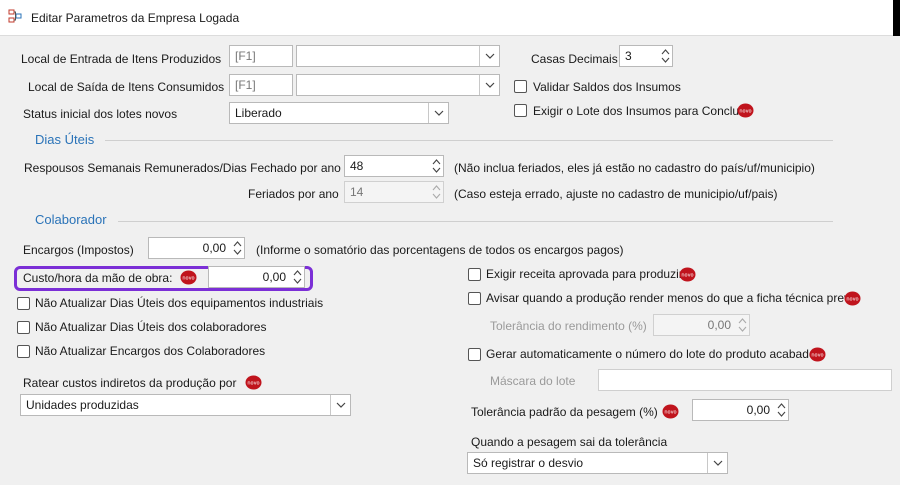 The height and width of the screenshot is (485, 900). What do you see at coordinates (533, 381) in the screenshot?
I see `mascara-lote-label: Máscara do lote` at bounding box center [533, 381].